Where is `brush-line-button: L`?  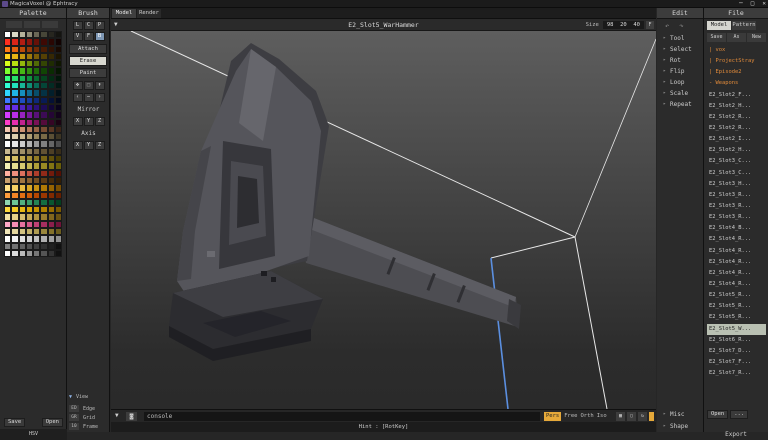
brush-line-button: L is located at coordinates (77, 25).